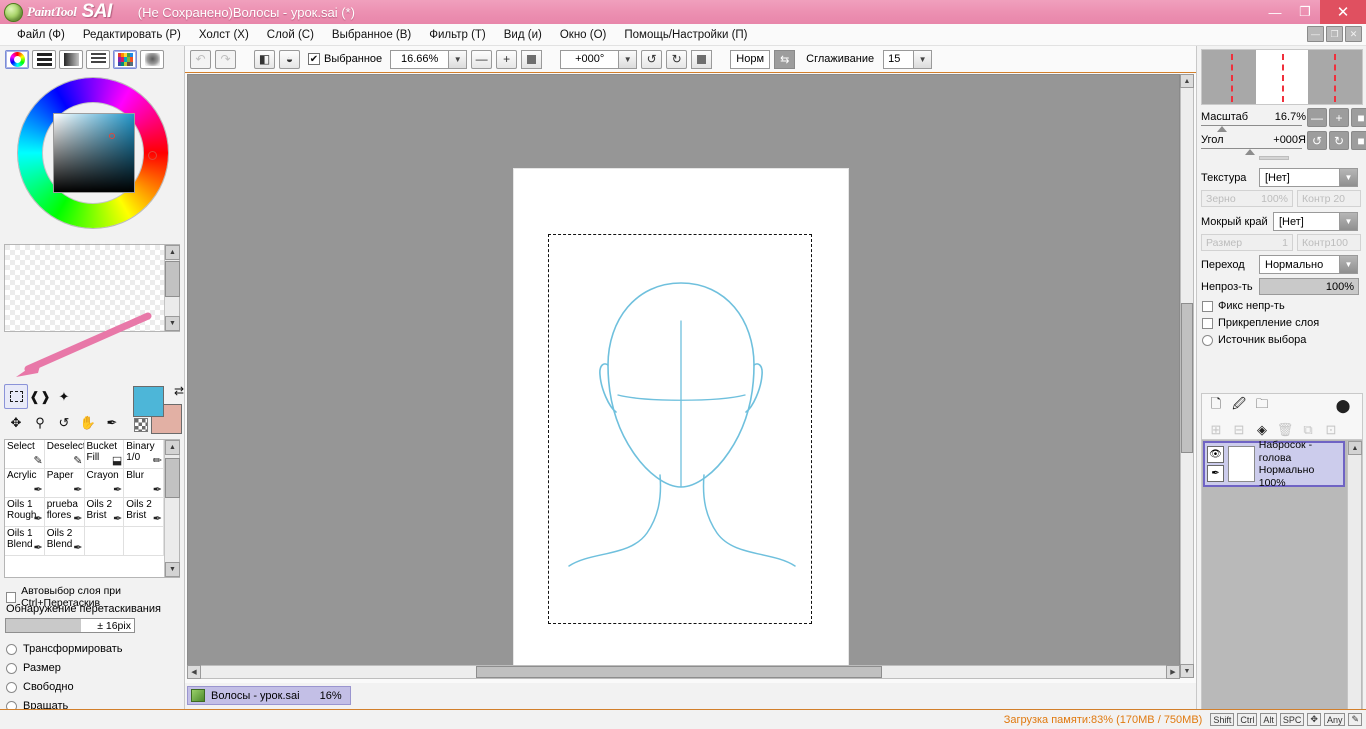  Describe the element at coordinates (112, 422) in the screenshot. I see `eyedropper-tool: ✒` at that location.